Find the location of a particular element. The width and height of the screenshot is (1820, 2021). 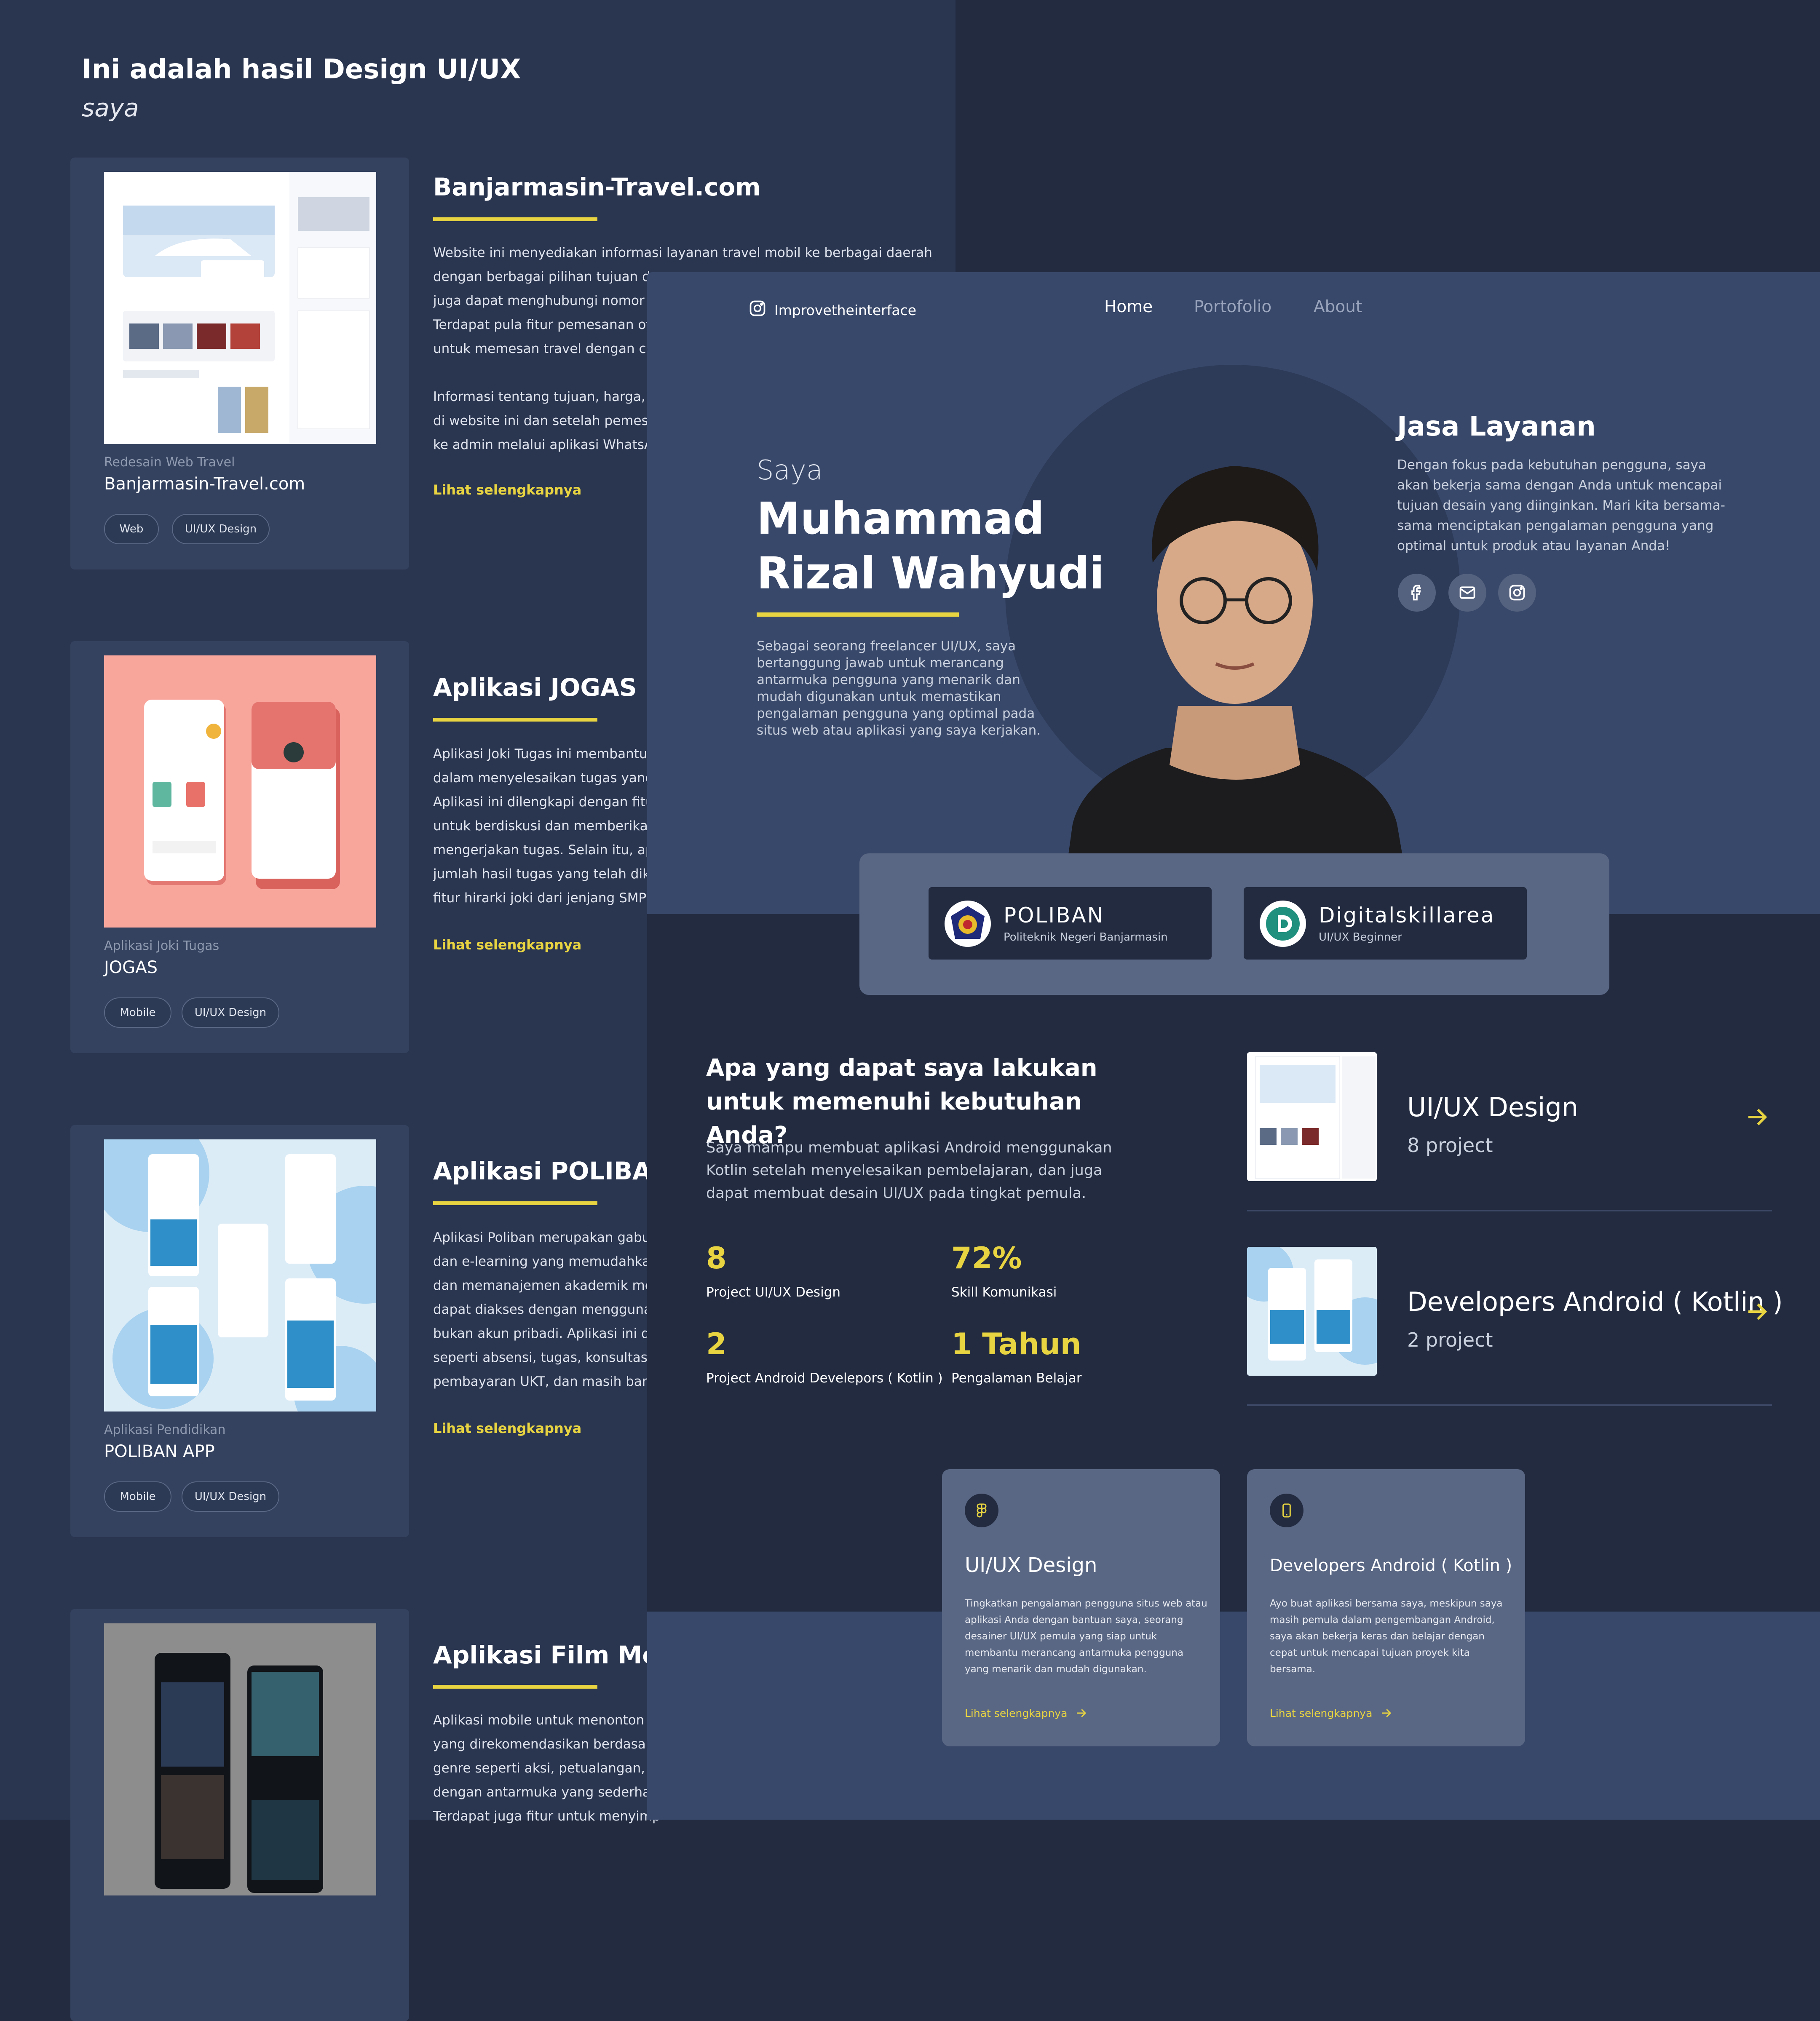

mail-button is located at coordinates (1467, 593).